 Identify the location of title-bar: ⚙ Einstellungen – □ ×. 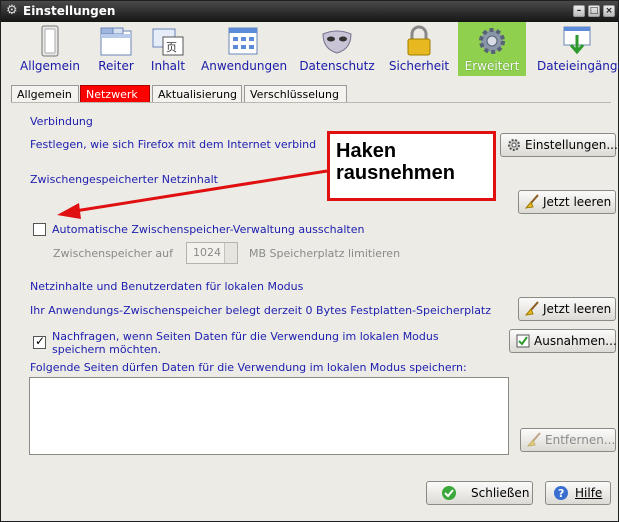
(309, 11).